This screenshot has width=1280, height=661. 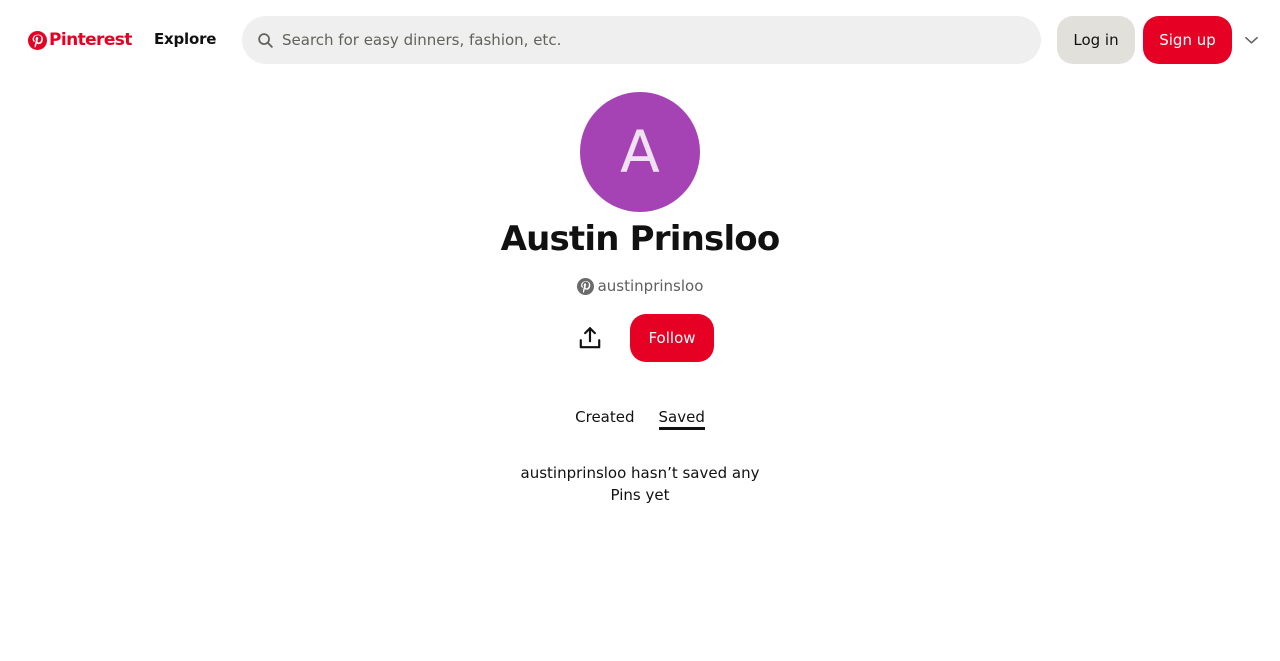 I want to click on tab-created: Created, so click(x=604, y=419).